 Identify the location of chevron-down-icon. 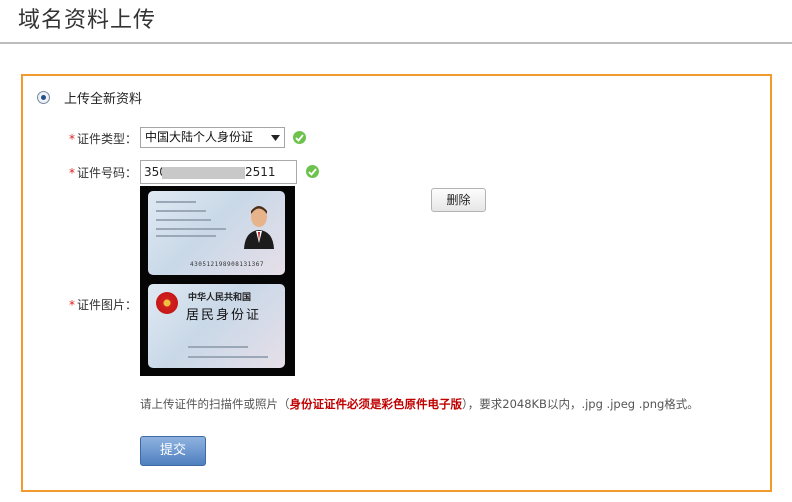
(275, 137).